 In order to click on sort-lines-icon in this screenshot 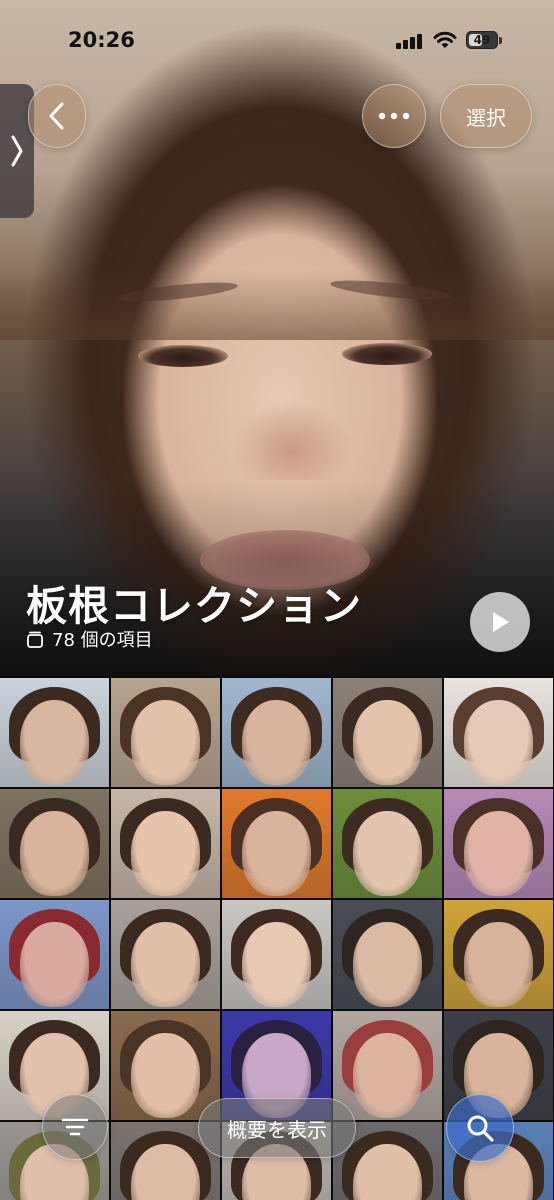, I will do `click(75, 1127)`.